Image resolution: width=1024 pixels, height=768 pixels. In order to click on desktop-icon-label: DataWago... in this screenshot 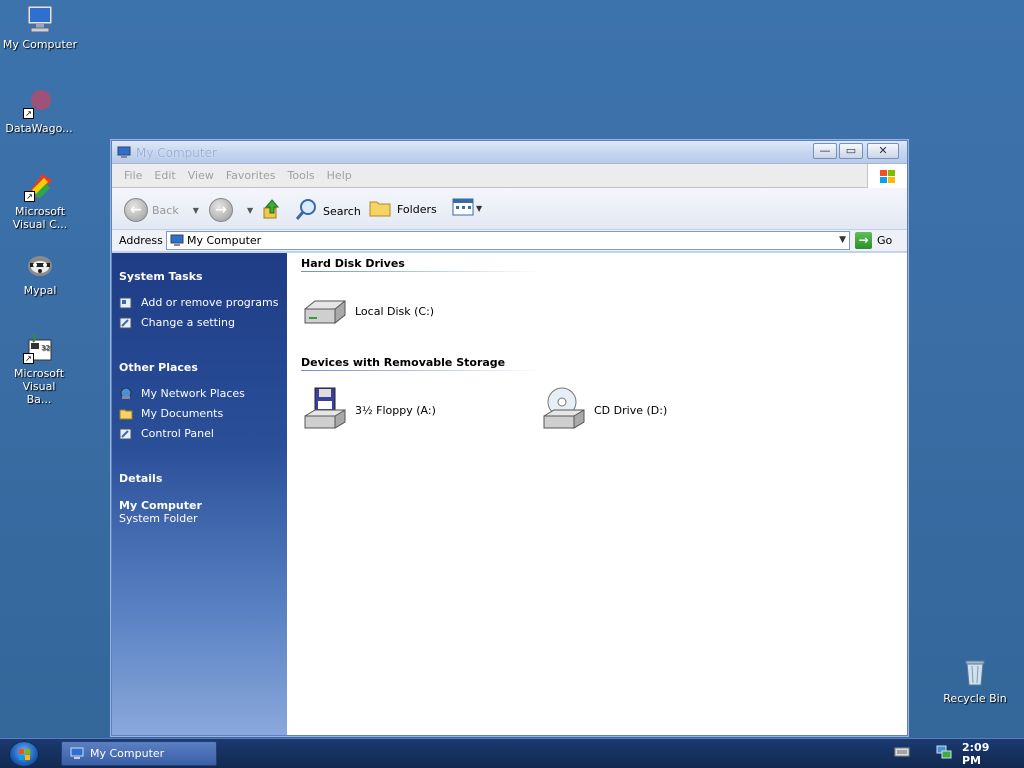, I will do `click(39, 128)`.